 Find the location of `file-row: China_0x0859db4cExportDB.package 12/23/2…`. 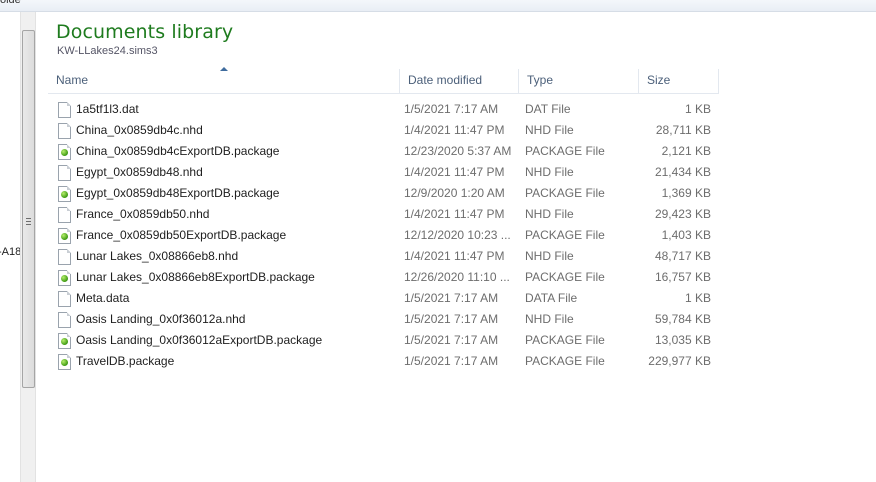

file-row: China_0x0859db4cExportDB.package 12/23/2… is located at coordinates (383, 151).